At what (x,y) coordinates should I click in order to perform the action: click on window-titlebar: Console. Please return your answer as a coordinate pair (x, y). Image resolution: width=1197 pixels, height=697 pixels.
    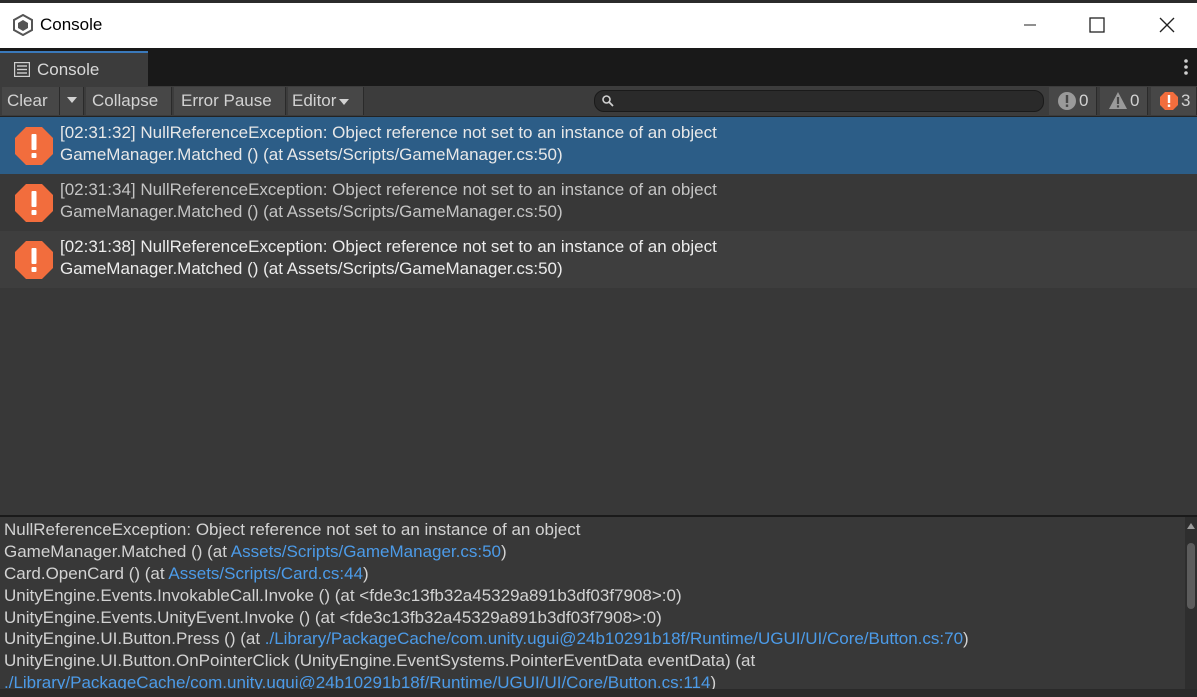
    Looking at the image, I should click on (598, 24).